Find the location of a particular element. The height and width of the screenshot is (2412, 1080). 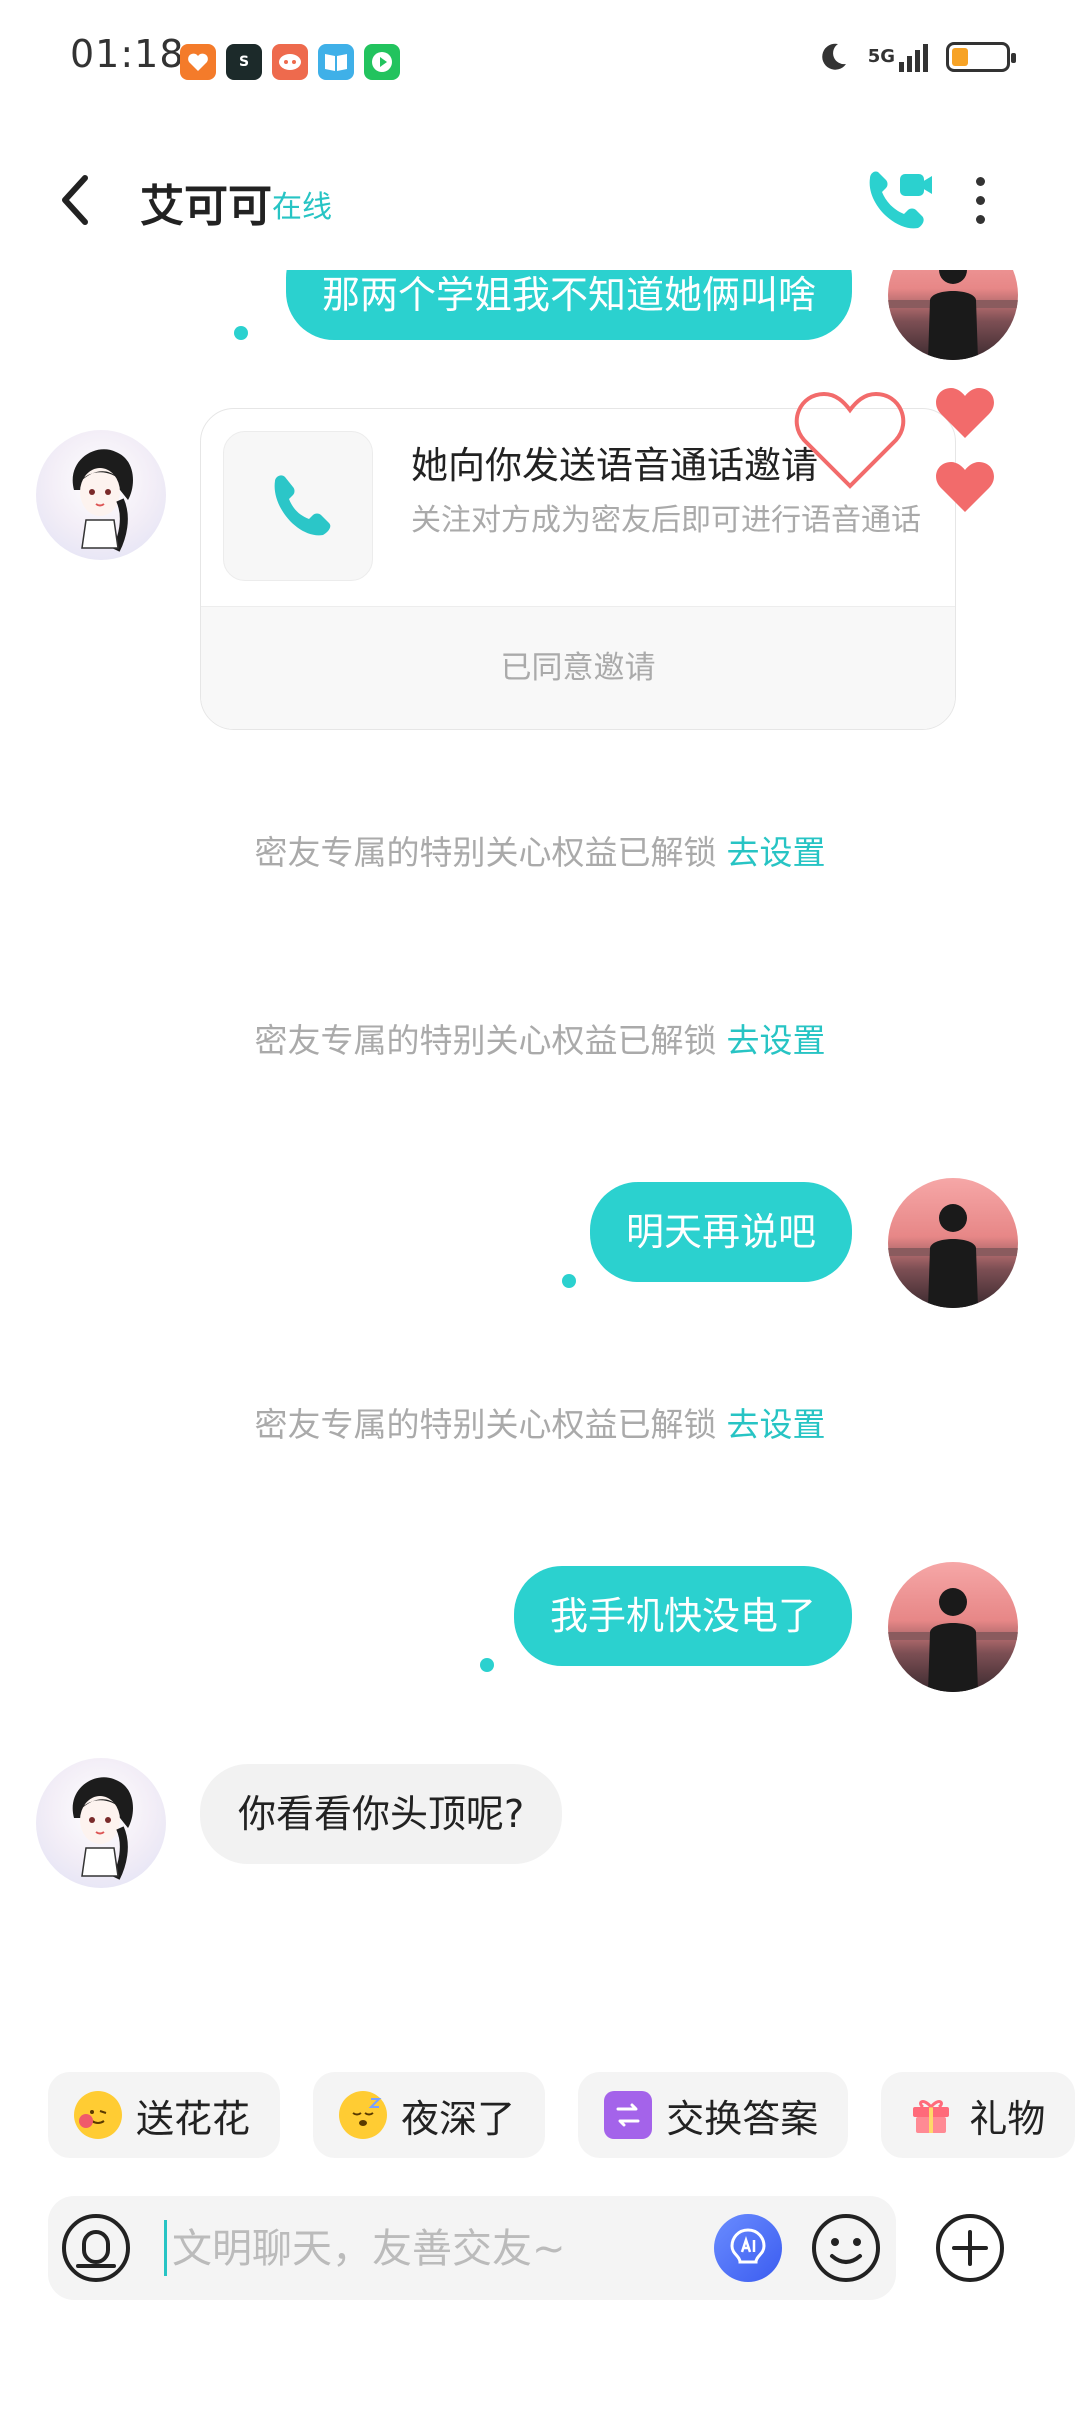

chip-label: 夜深了 is located at coordinates (458, 2118).